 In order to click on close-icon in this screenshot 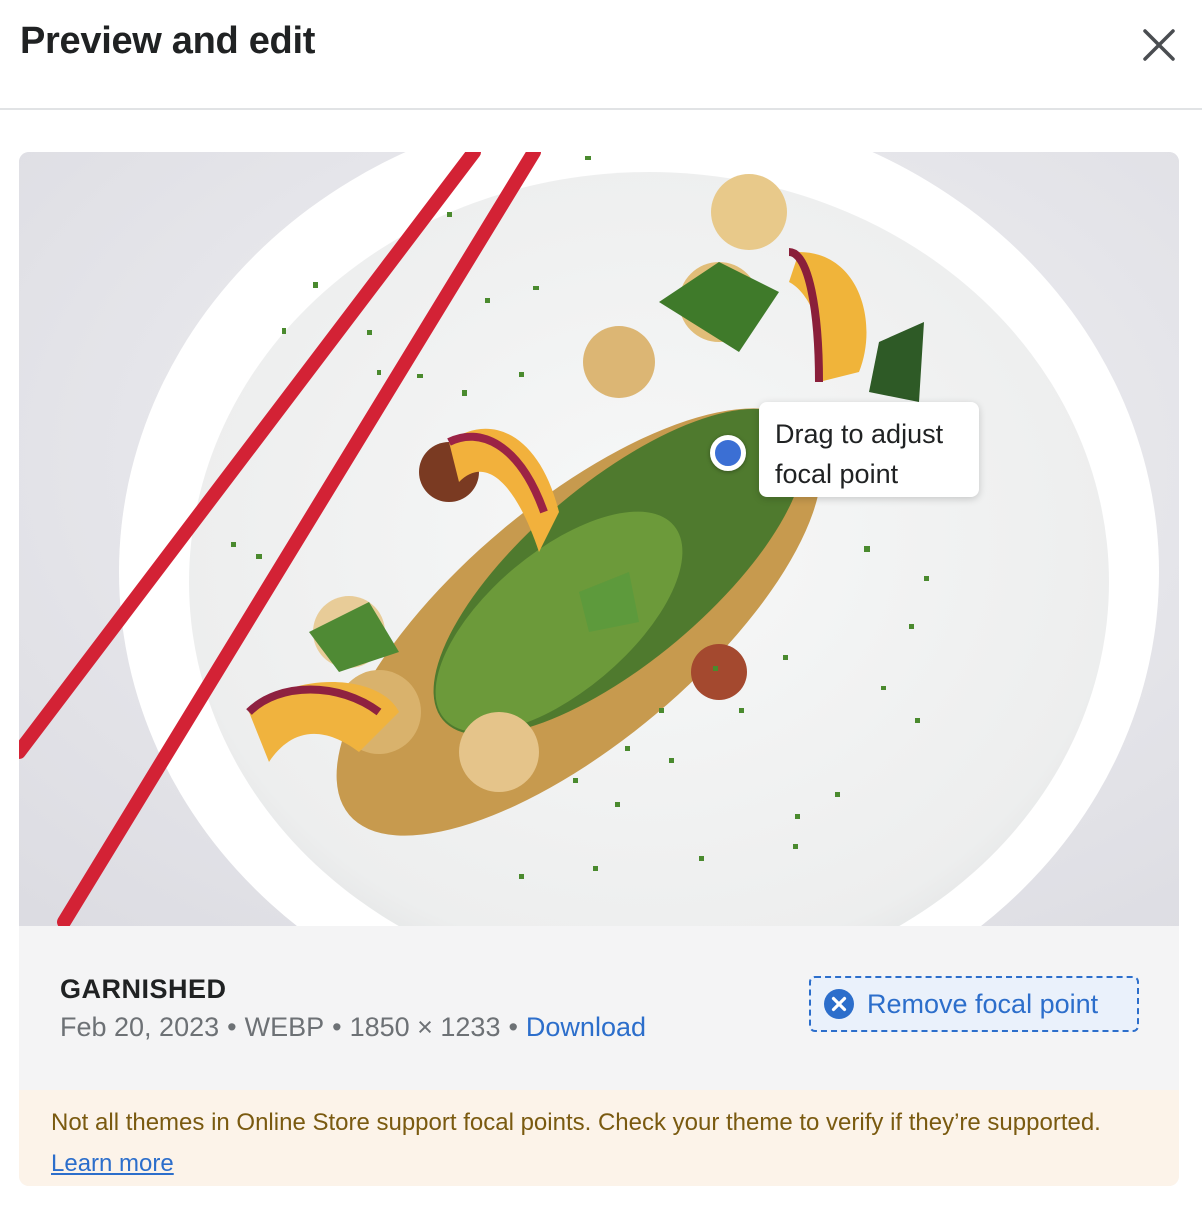, I will do `click(1159, 45)`.